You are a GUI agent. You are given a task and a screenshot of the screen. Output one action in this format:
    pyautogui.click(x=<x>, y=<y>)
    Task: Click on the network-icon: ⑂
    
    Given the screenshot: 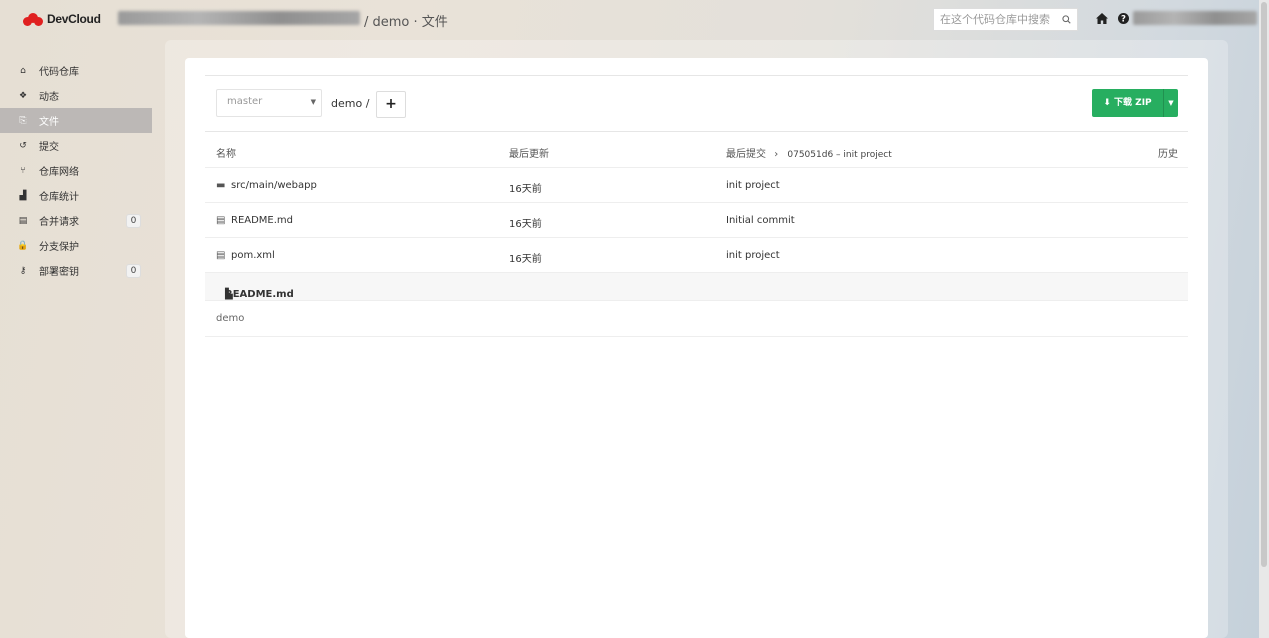 What is the action you would take?
    pyautogui.click(x=23, y=170)
    